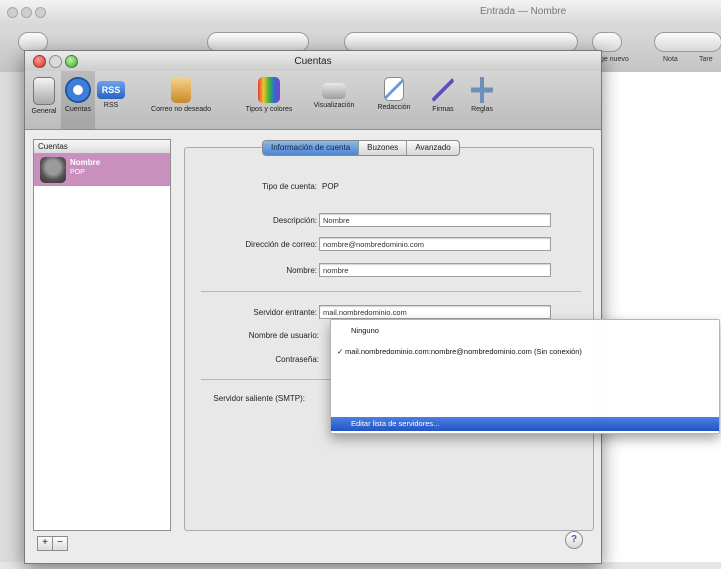  What do you see at coordinates (334, 91) in the screenshot?
I see `viewing-icon` at bounding box center [334, 91].